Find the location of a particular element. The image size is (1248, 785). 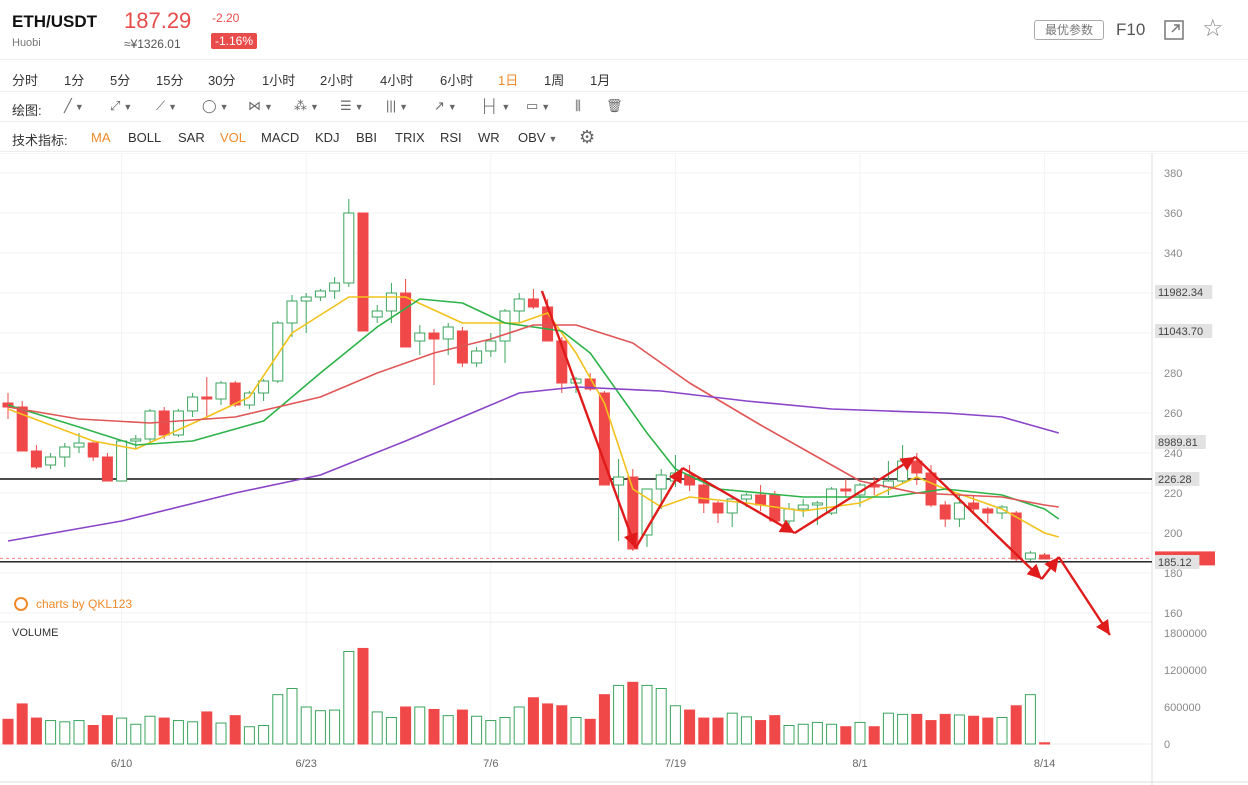

pair-title: ETH/USDT is located at coordinates (54, 21).